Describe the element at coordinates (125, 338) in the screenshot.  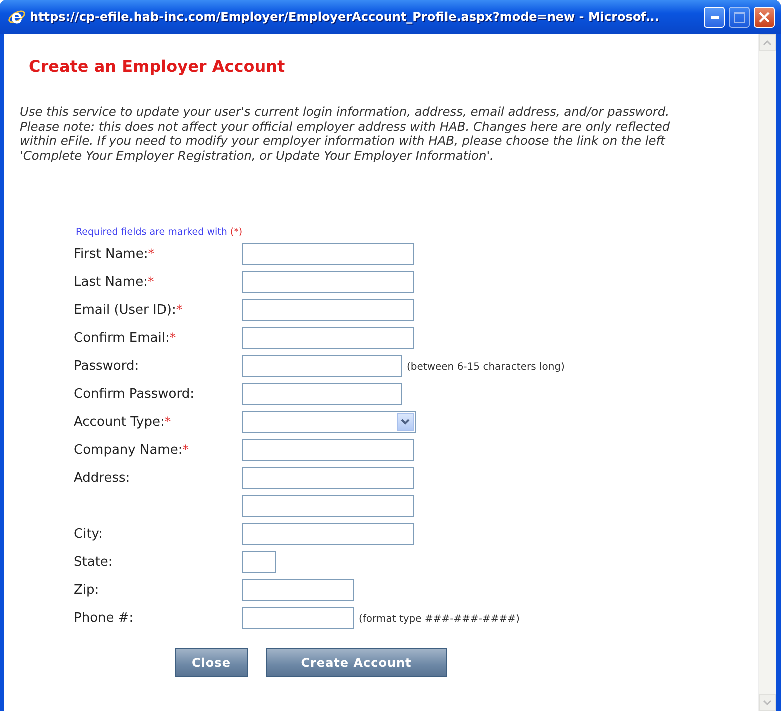
I see `field-label: Confirm Email:*` at that location.